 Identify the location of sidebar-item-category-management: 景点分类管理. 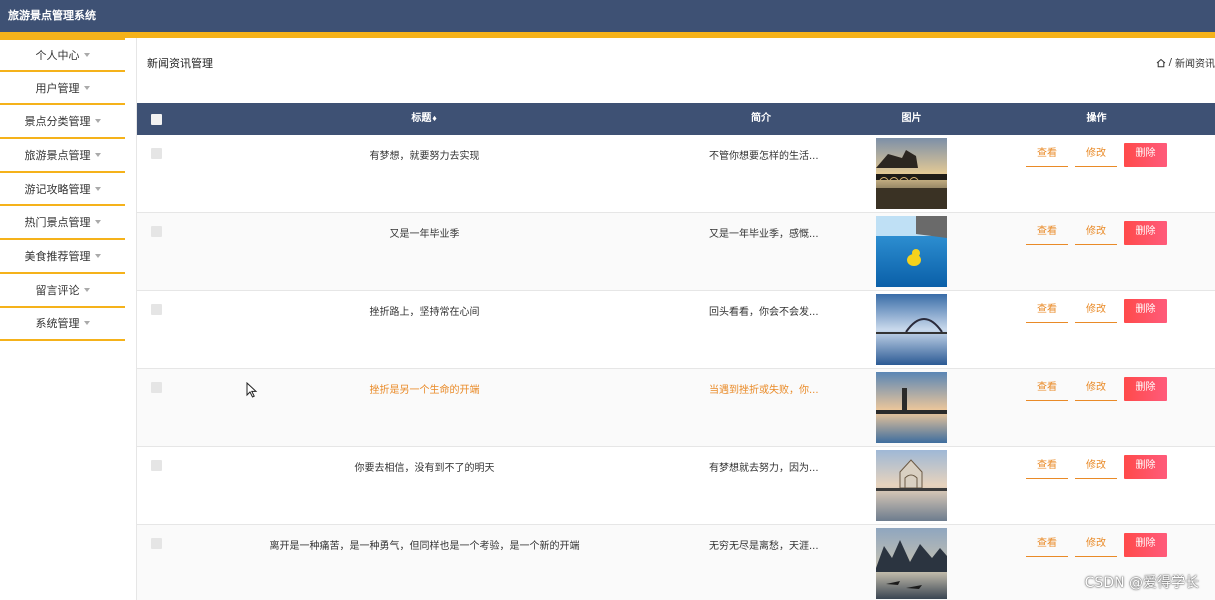
(62, 122).